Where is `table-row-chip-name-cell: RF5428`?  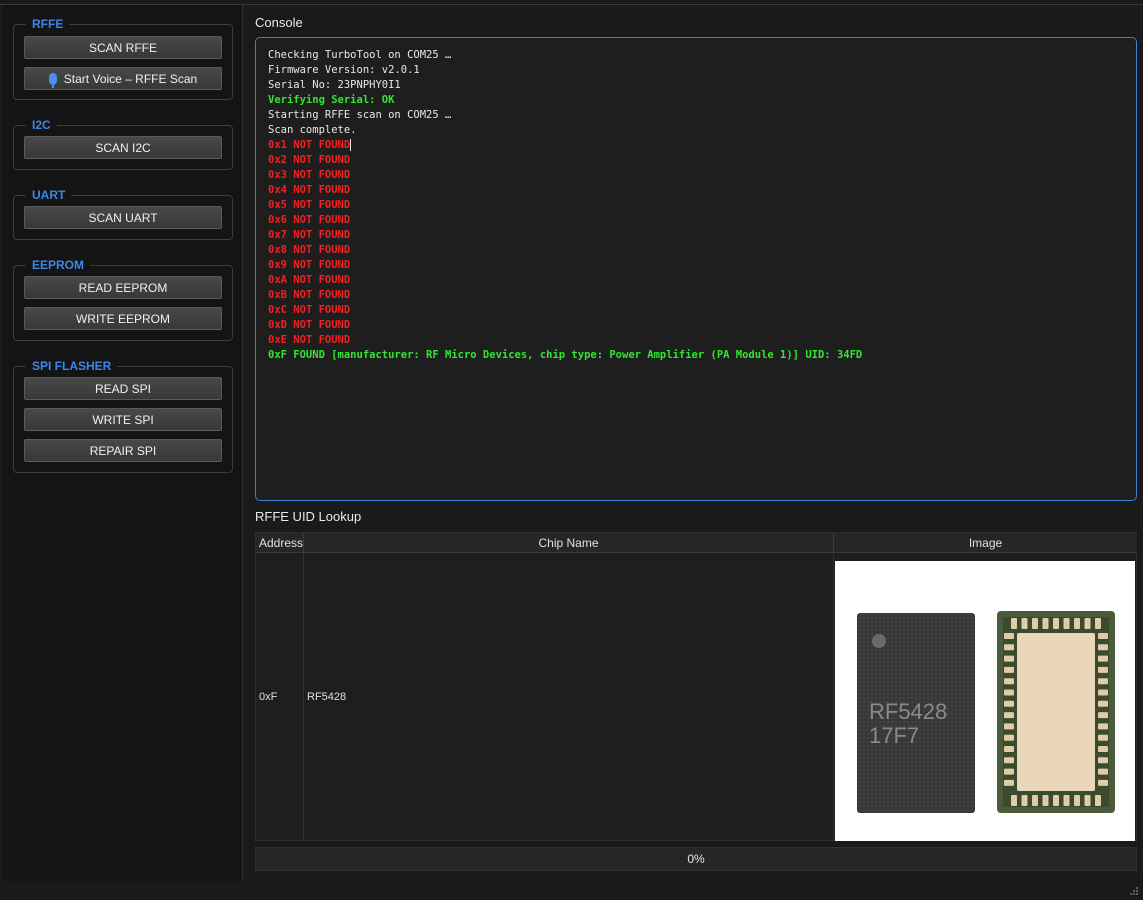
table-row-chip-name-cell: RF5428 is located at coordinates (569, 697).